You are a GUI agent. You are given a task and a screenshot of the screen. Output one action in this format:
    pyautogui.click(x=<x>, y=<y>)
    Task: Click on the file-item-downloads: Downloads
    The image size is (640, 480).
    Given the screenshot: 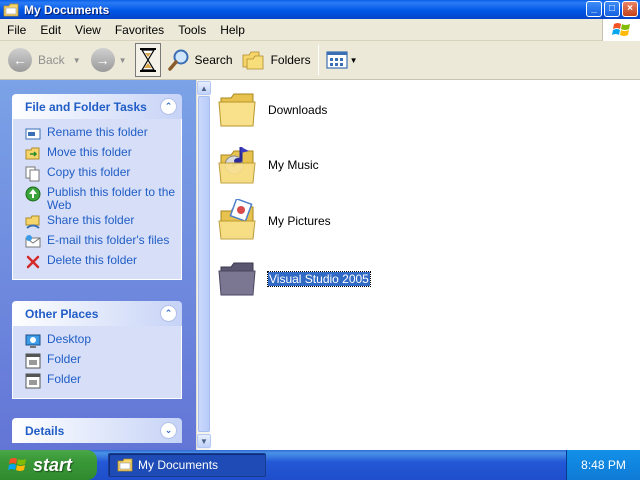 What is the action you would take?
    pyautogui.click(x=272, y=110)
    